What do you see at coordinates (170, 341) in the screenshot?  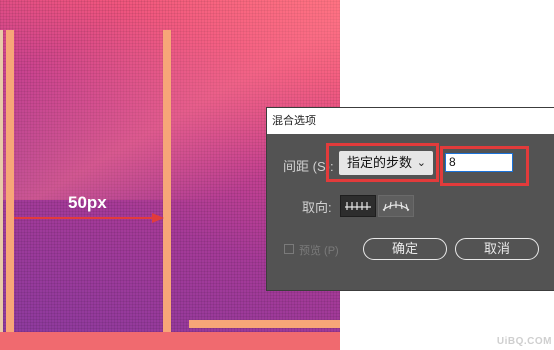 I see `bottom-band` at bounding box center [170, 341].